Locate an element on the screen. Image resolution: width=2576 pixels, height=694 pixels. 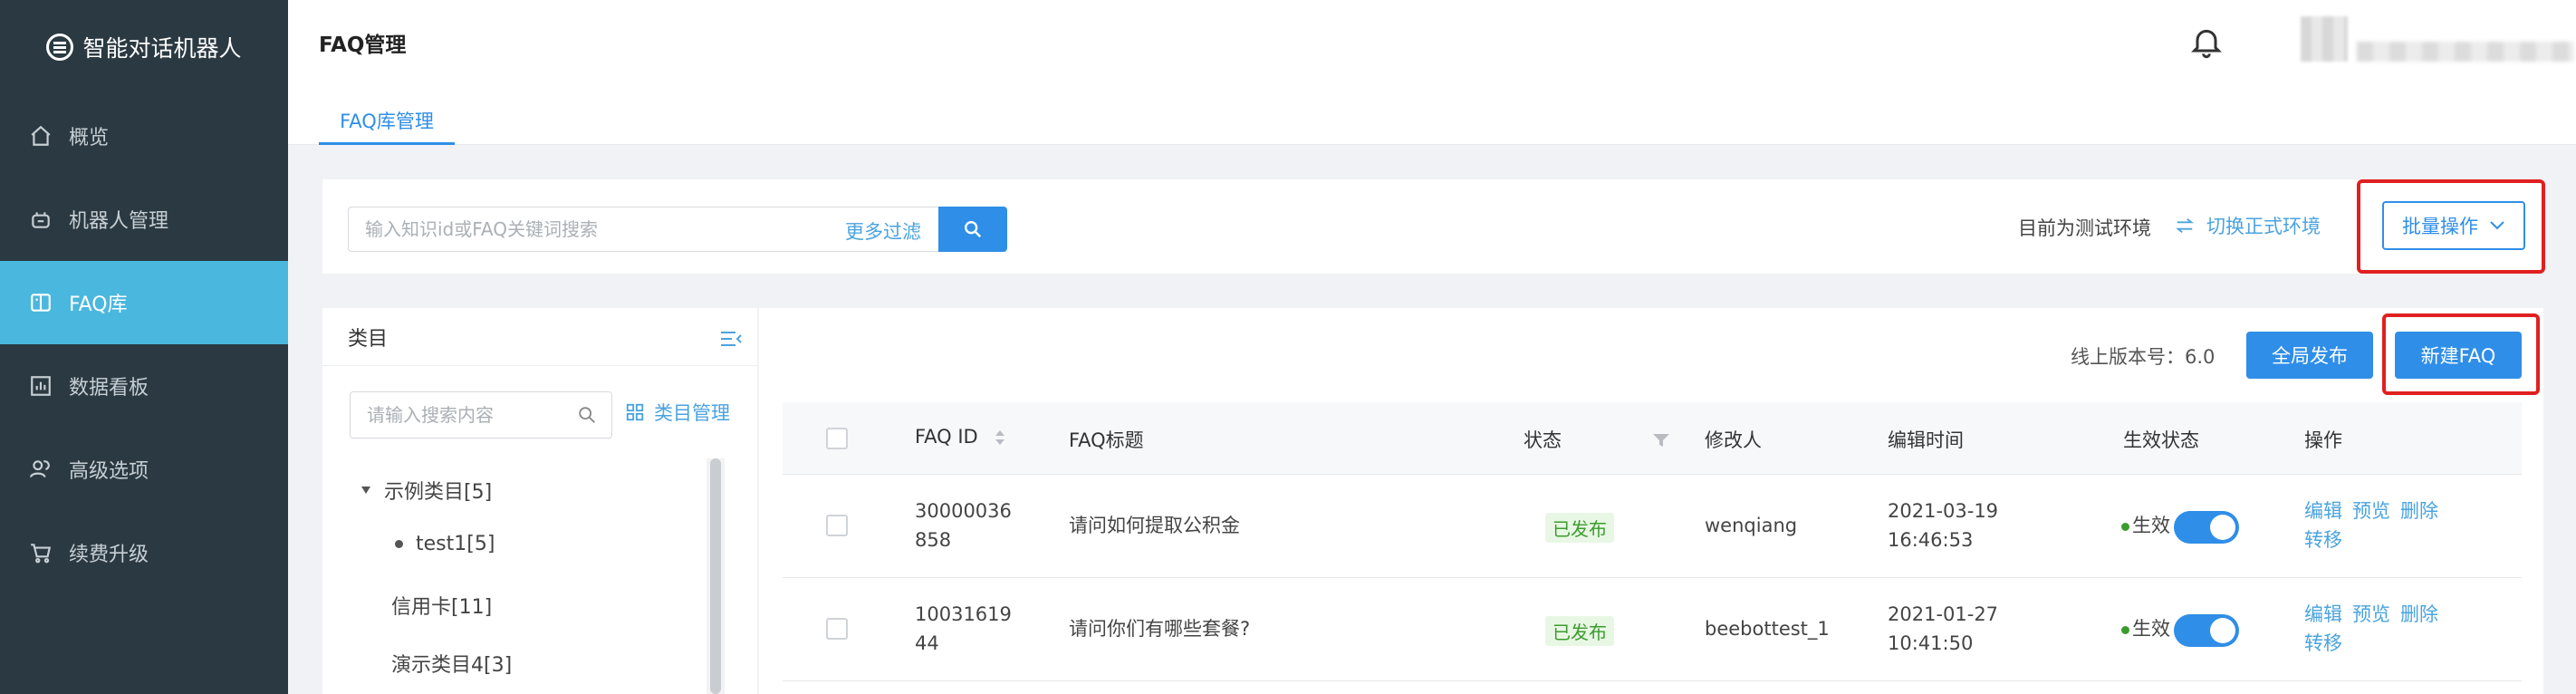
column-status: 状态 is located at coordinates (1542, 440).